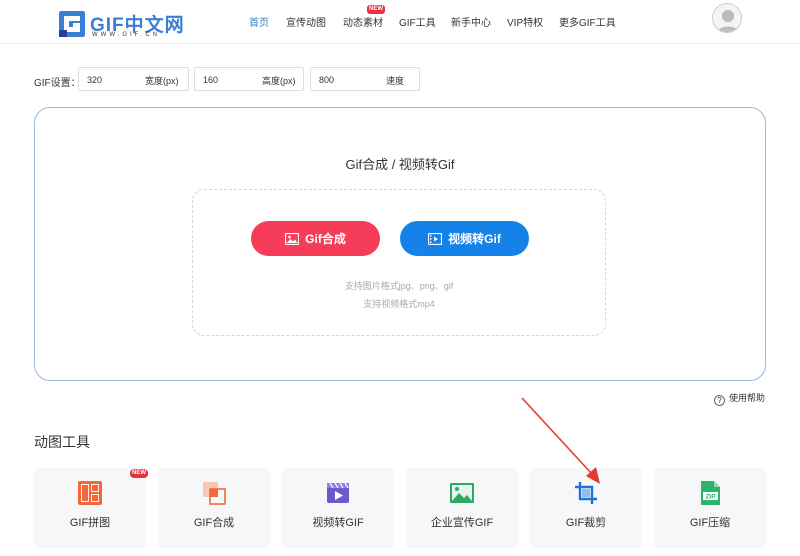 This screenshot has height=556, width=800. What do you see at coordinates (363, 21) in the screenshot?
I see `nav-item-dynamic-assets: 动态素材` at bounding box center [363, 21].